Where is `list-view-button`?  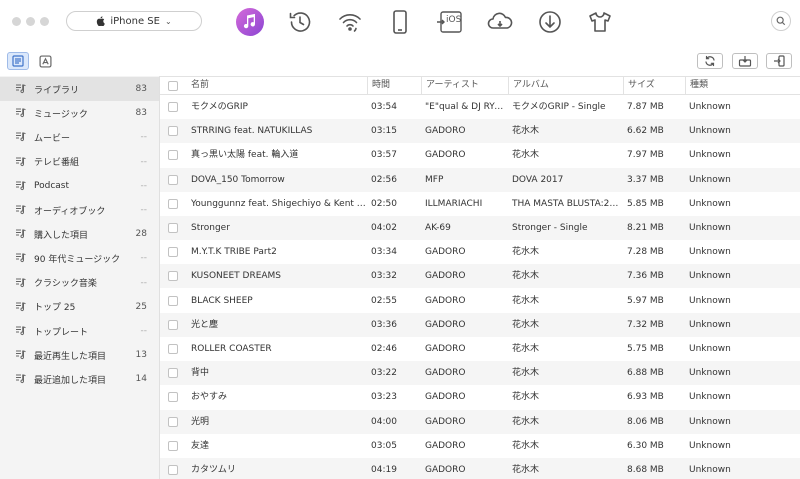
list-view-button is located at coordinates (18, 61).